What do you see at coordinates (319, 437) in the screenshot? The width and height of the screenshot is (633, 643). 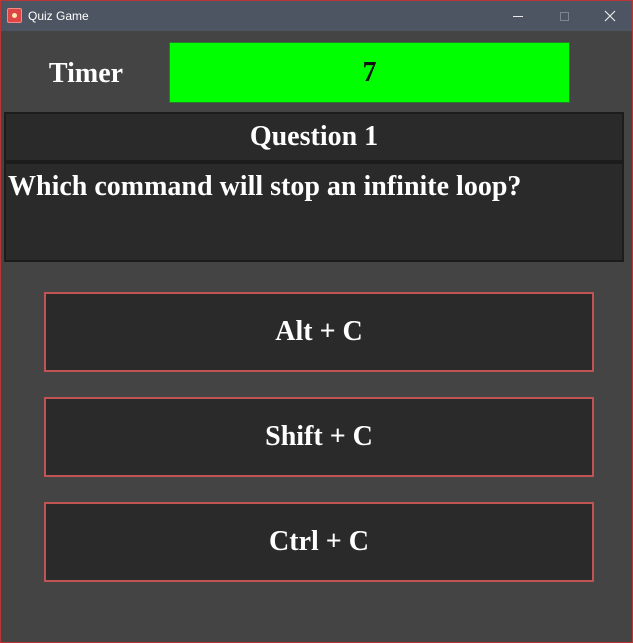 I see `answer-button-2: Shift + C` at bounding box center [319, 437].